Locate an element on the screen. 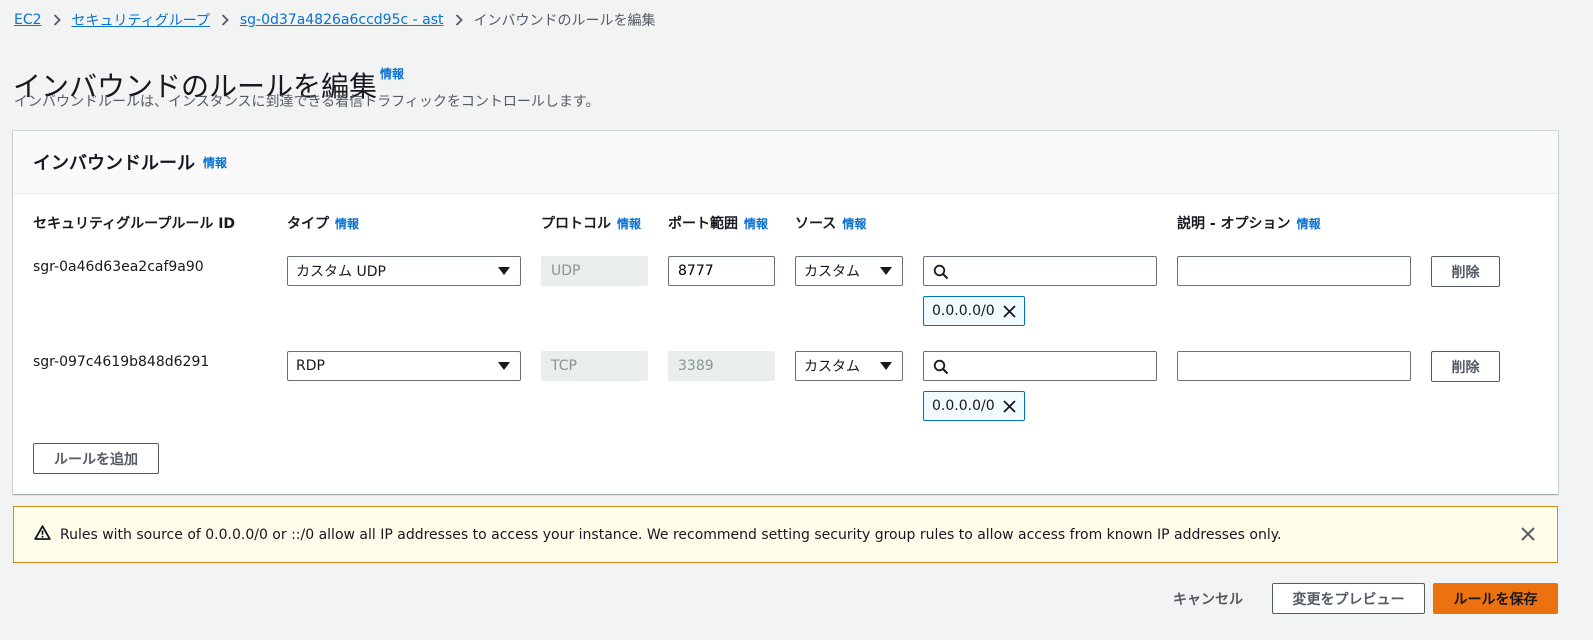 This screenshot has height=640, width=1593. column-header-port-range: ポート範囲 情報 is located at coordinates (718, 223).